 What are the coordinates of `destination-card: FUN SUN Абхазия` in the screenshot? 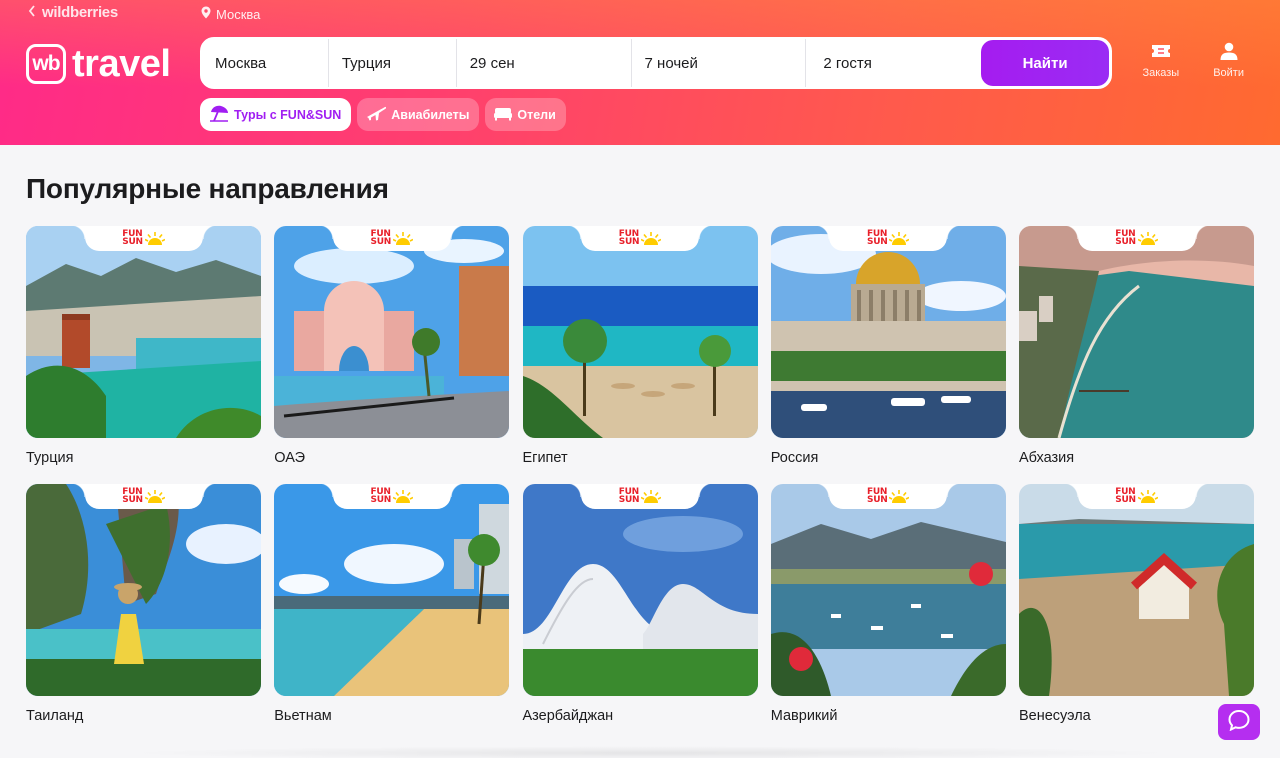 It's located at (1136, 355).